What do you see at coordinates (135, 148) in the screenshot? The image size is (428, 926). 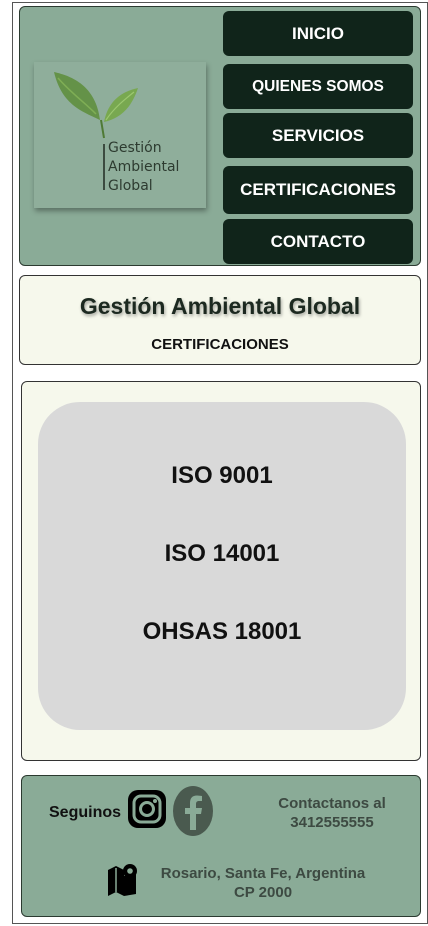 I see `logo-line: Gestión` at bounding box center [135, 148].